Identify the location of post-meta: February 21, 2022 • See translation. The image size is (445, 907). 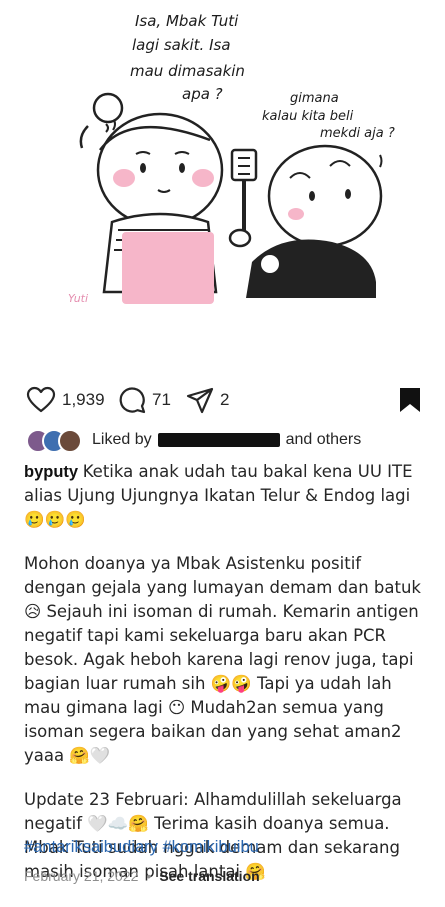
(142, 876).